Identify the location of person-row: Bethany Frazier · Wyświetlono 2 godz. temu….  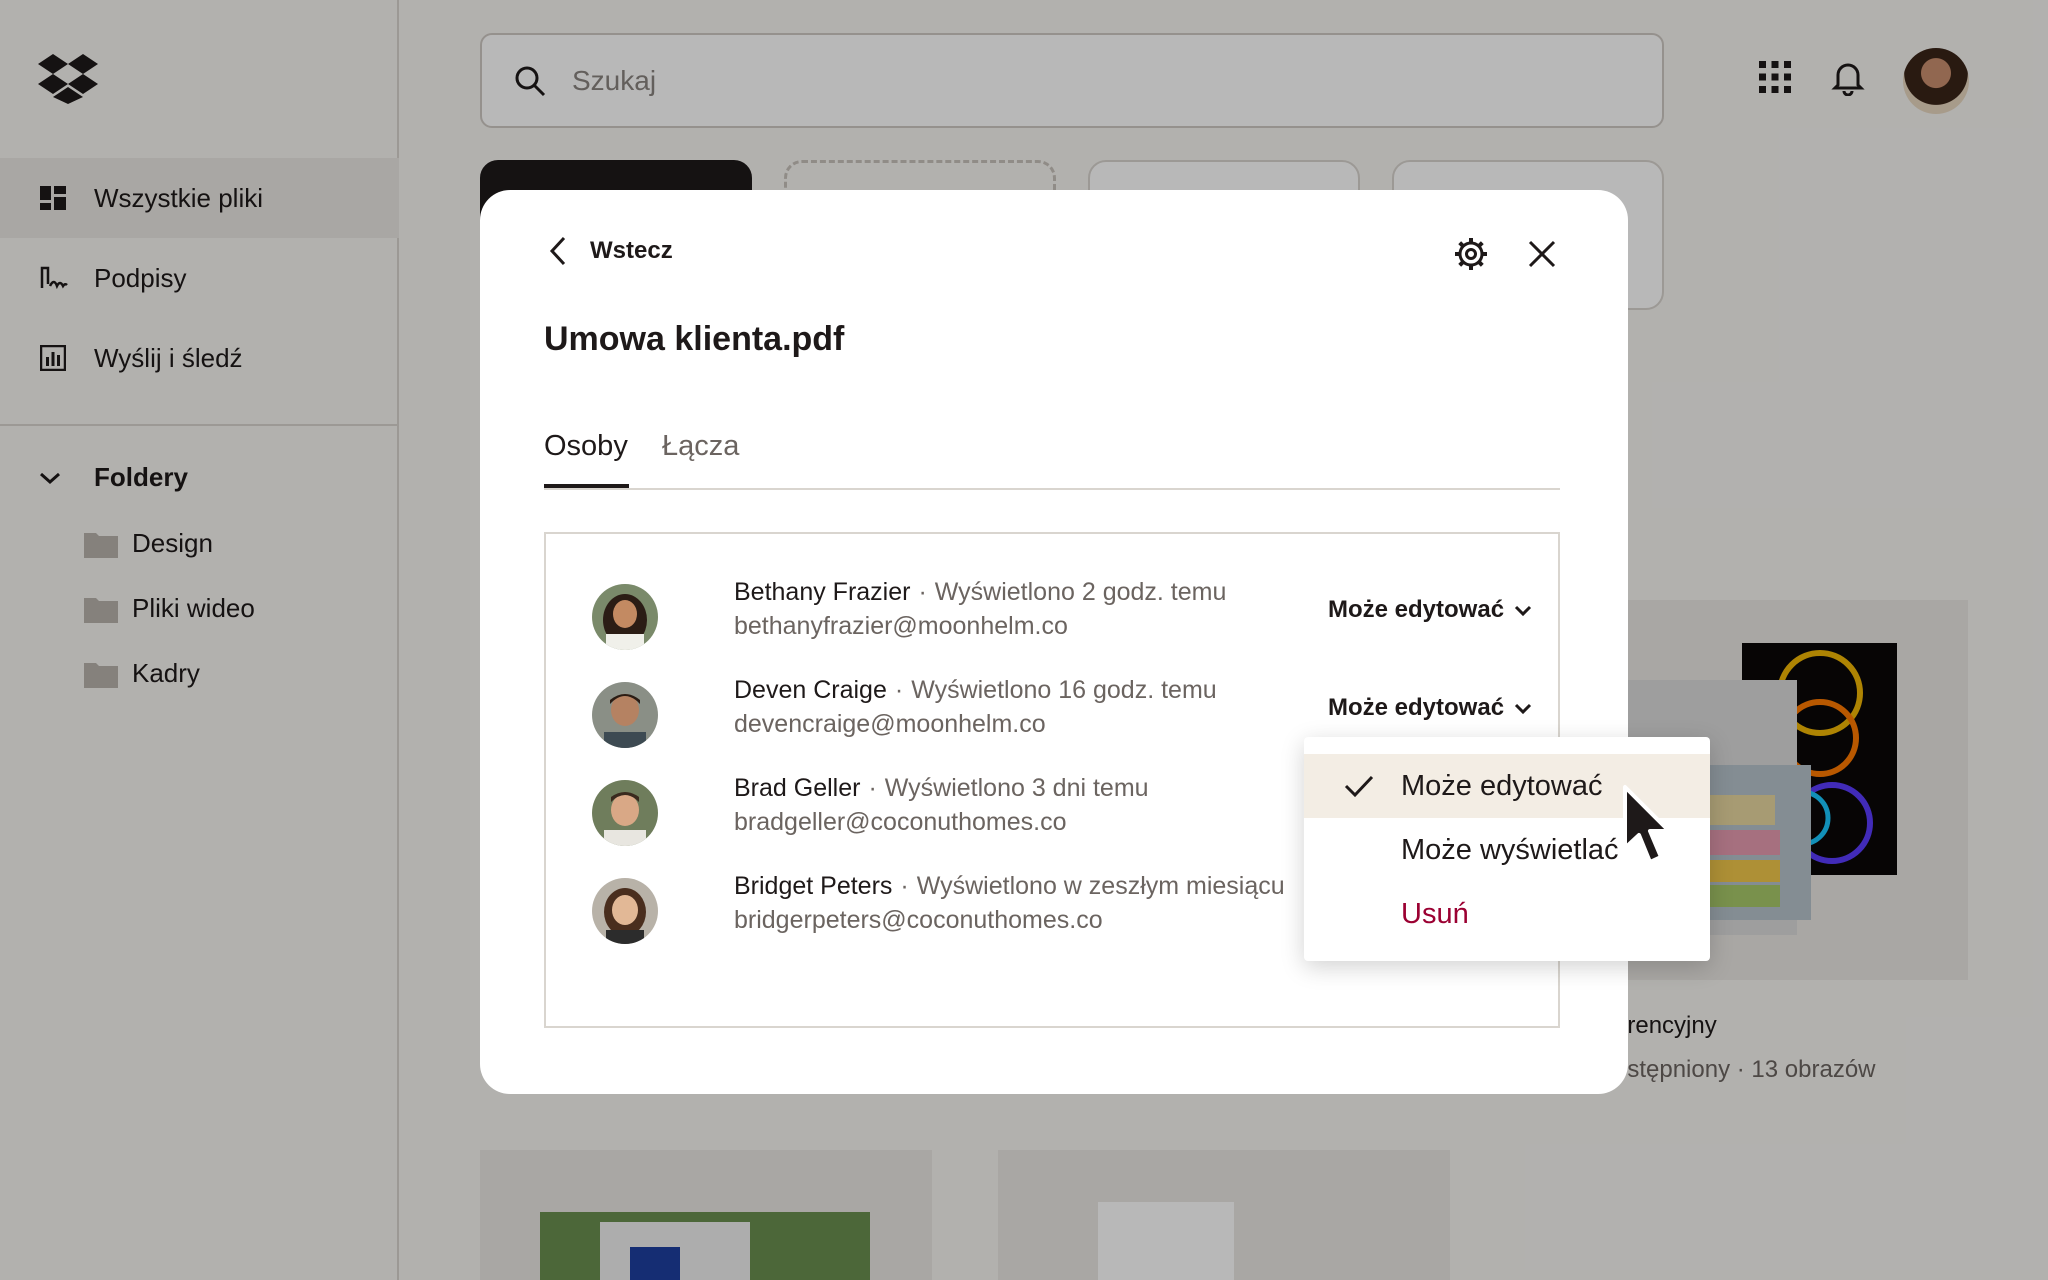
(1072, 618).